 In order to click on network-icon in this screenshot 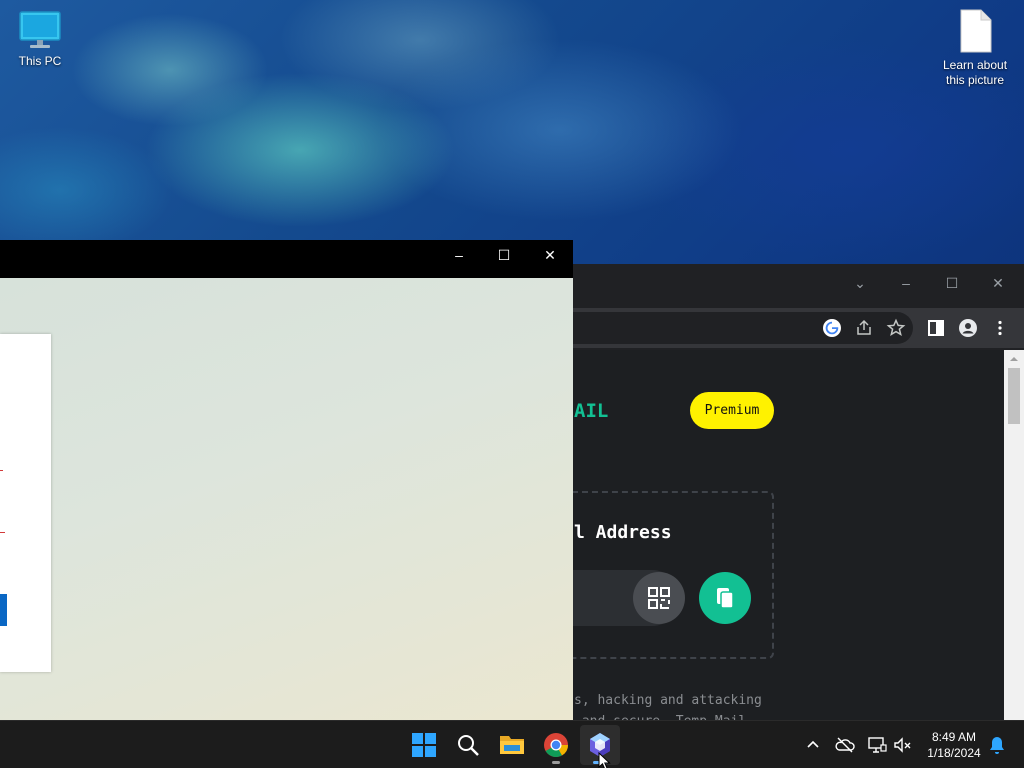, I will do `click(877, 745)`.